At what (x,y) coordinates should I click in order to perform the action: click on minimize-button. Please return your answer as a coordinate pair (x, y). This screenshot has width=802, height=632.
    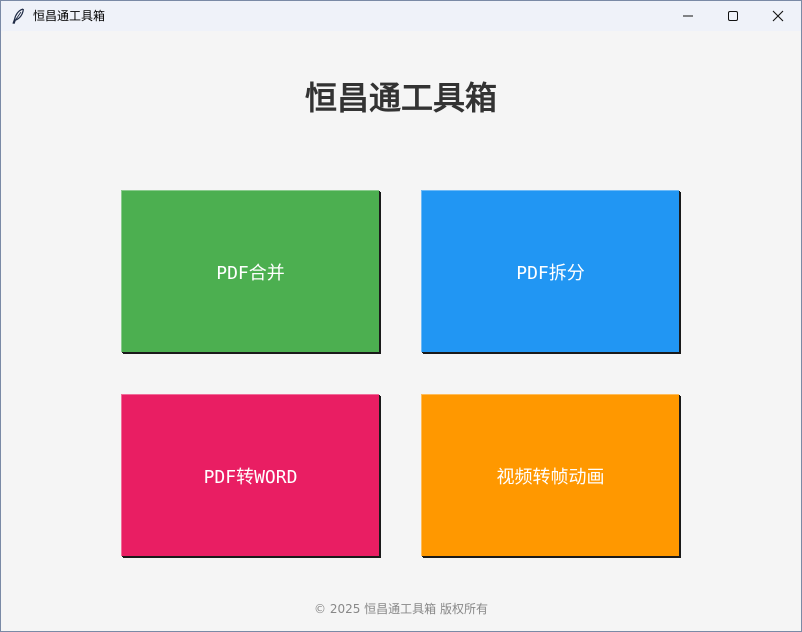
    Looking at the image, I should click on (688, 16).